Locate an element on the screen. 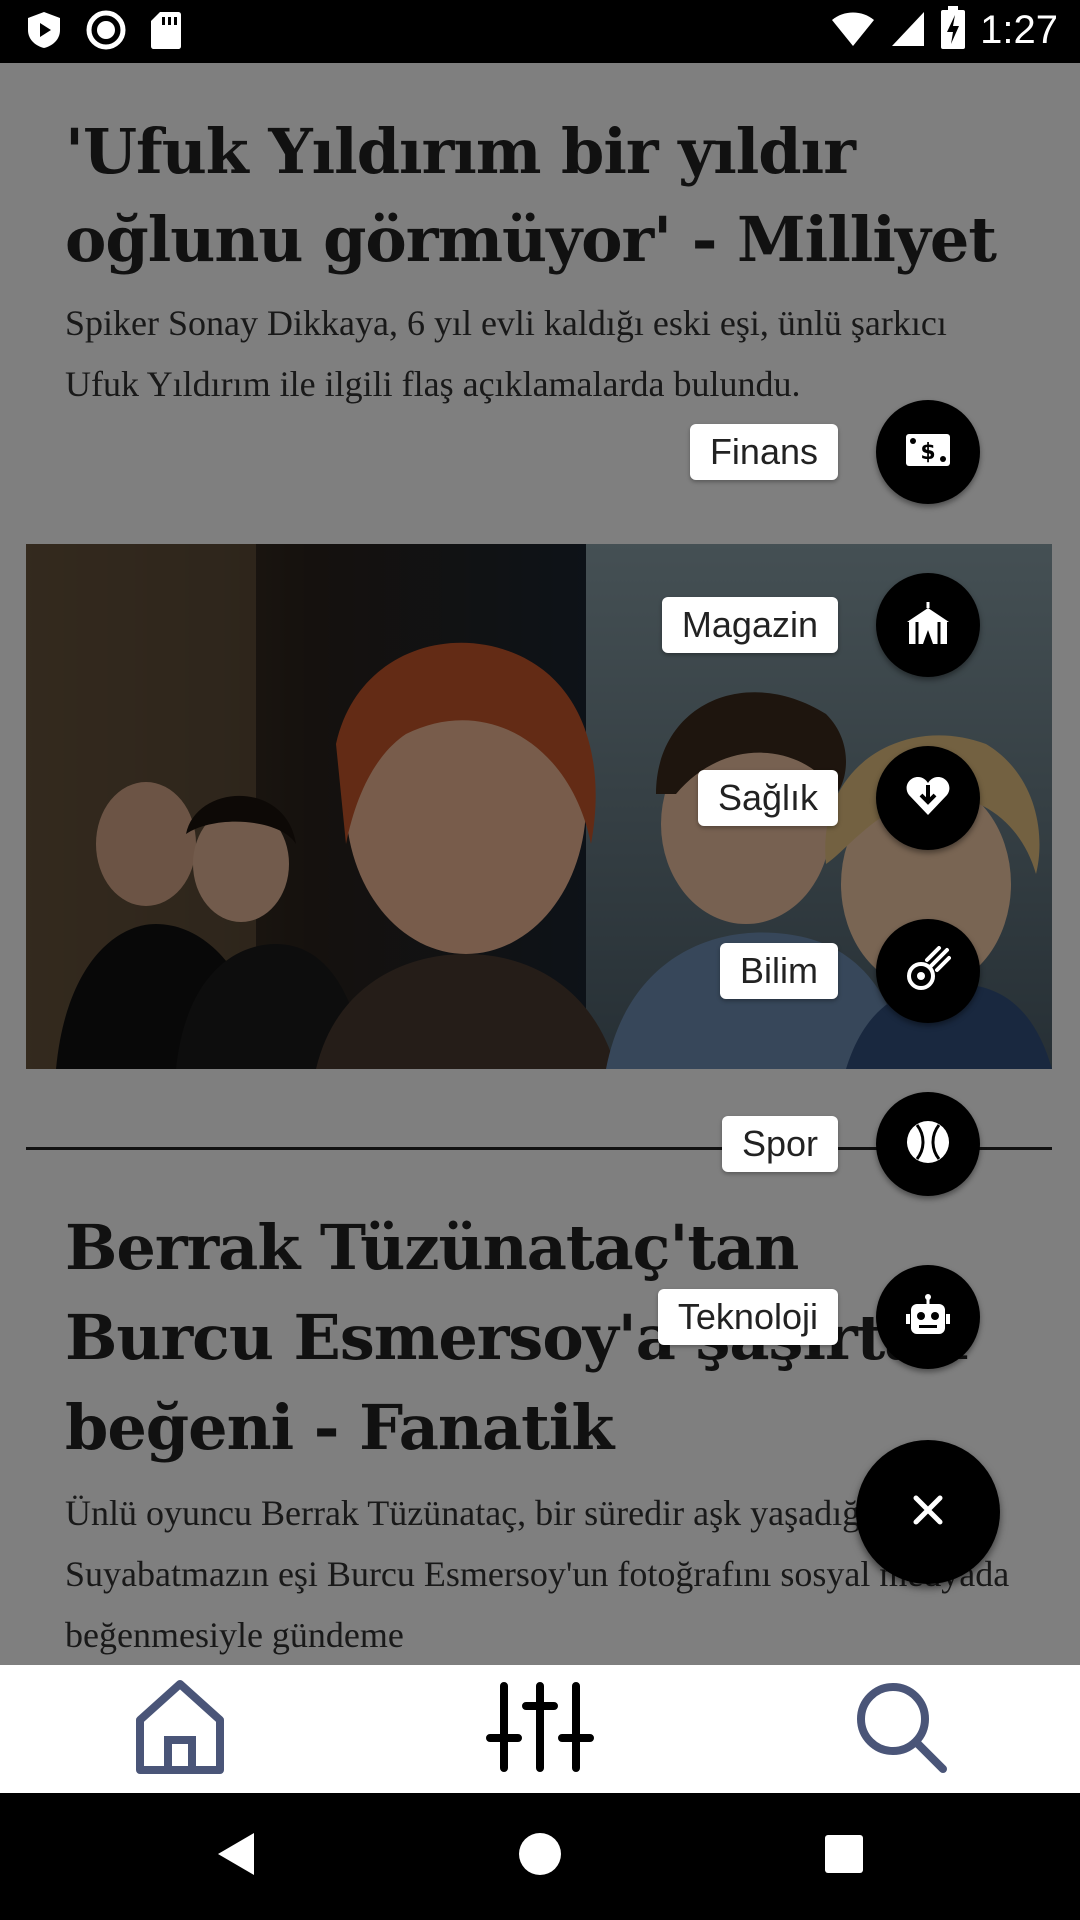  back-icon is located at coordinates (236, 1856).